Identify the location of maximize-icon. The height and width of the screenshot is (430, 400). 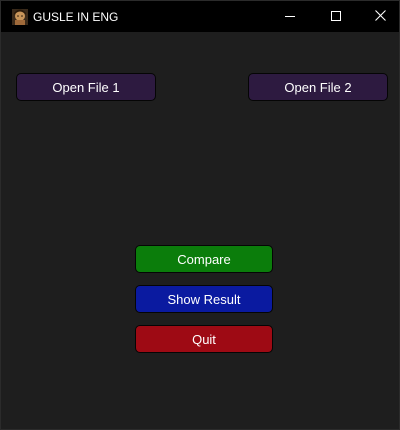
(336, 17).